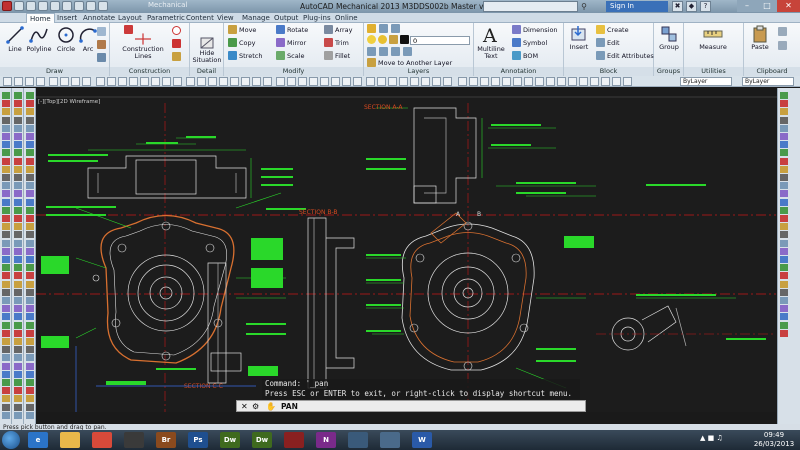 Image resolution: width=800 pixels, height=450 pixels. What do you see at coordinates (177, 44) in the screenshot?
I see `construction-offset-icon` at bounding box center [177, 44].